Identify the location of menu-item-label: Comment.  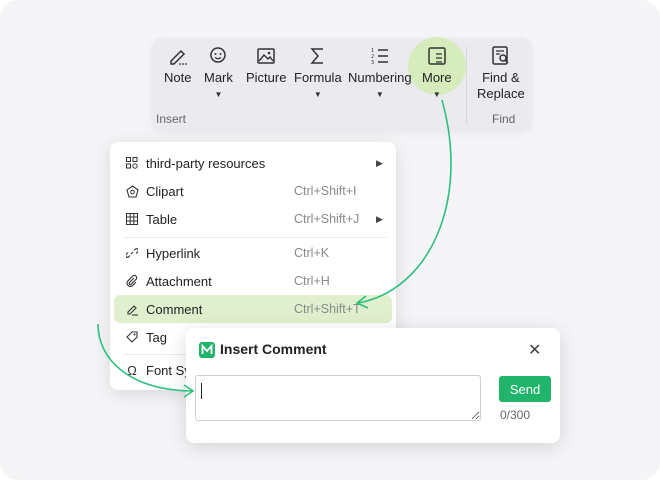
(174, 309).